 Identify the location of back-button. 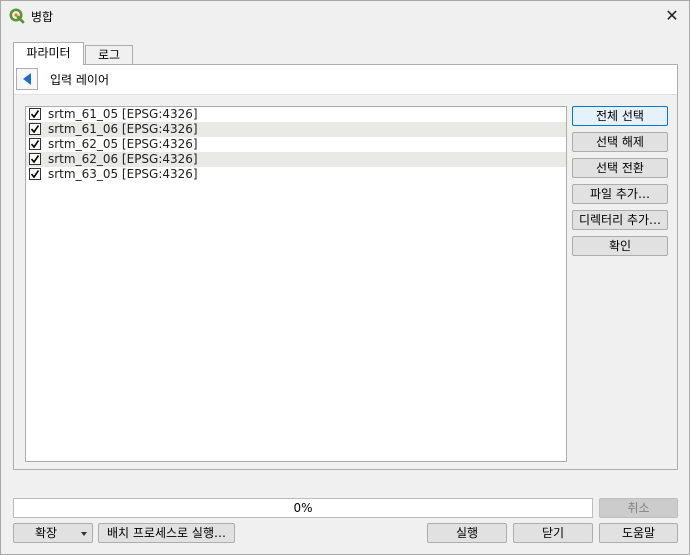
(27, 79).